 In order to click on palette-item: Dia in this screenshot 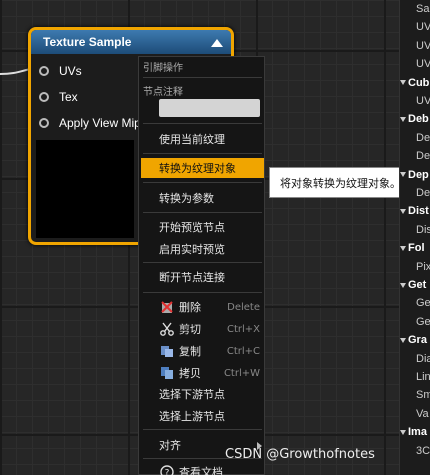, I will do `click(423, 362)`.